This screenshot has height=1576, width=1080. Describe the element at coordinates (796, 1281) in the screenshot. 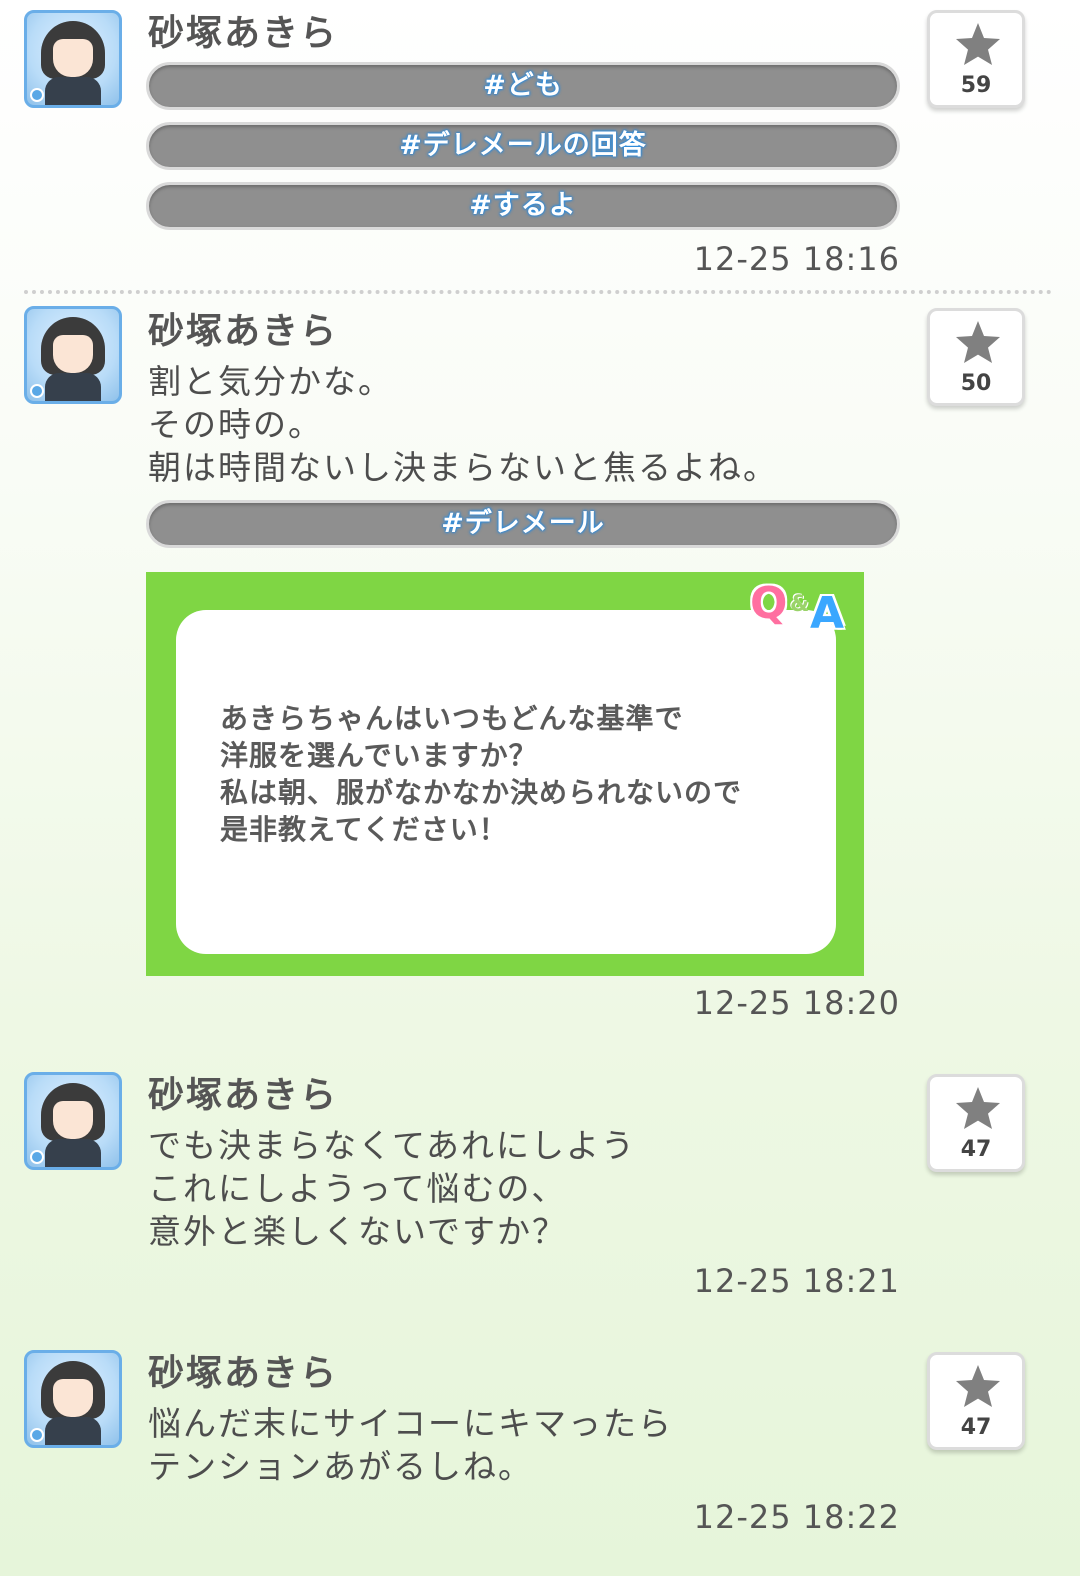

I see `post-timestamp: 12-25 18:21` at that location.